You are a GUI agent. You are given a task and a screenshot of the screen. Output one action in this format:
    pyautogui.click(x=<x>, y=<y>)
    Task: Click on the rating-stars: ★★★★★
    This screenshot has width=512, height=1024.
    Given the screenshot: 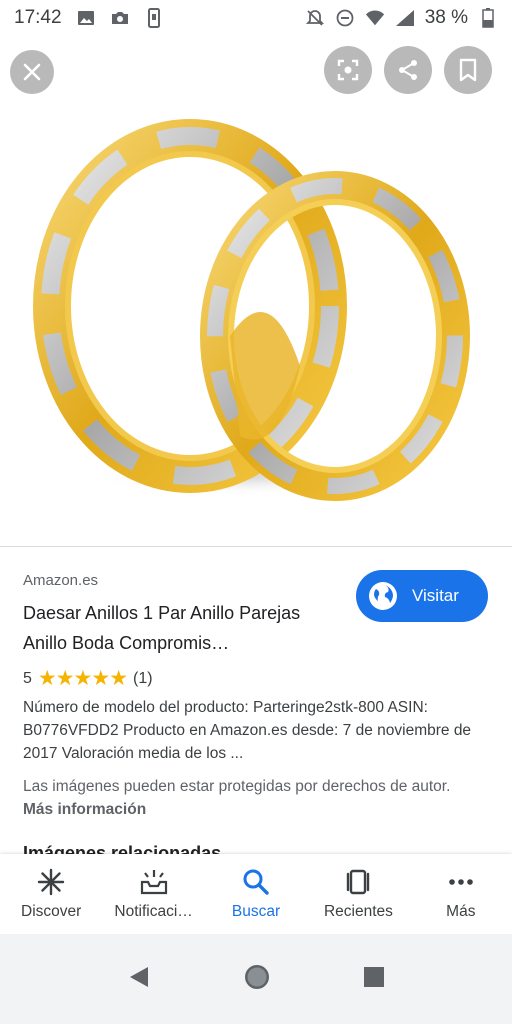 What is the action you would take?
    pyautogui.click(x=82, y=678)
    